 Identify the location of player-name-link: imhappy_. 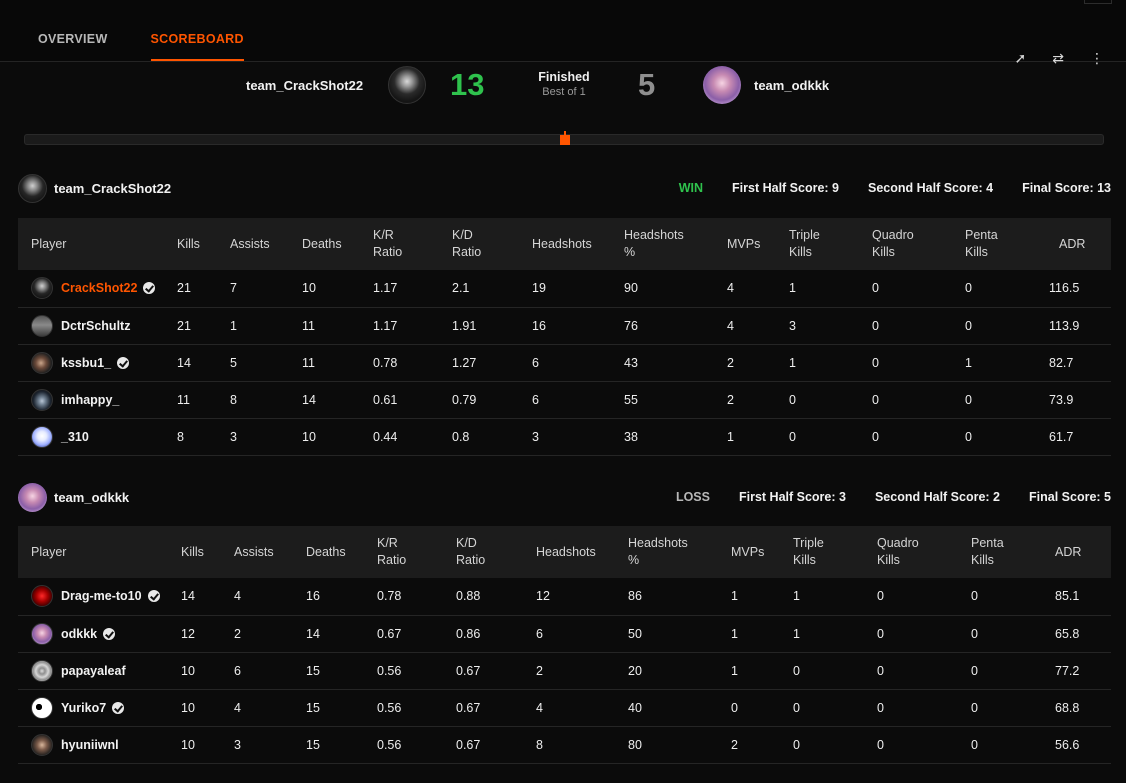
(90, 400).